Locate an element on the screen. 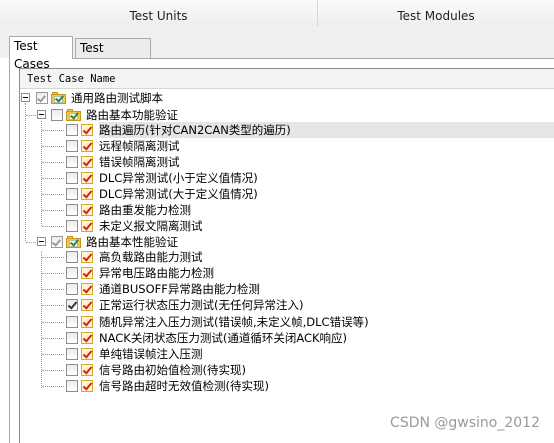 The image size is (554, 443). tab-test-observer: Test Observer is located at coordinates (113, 55).